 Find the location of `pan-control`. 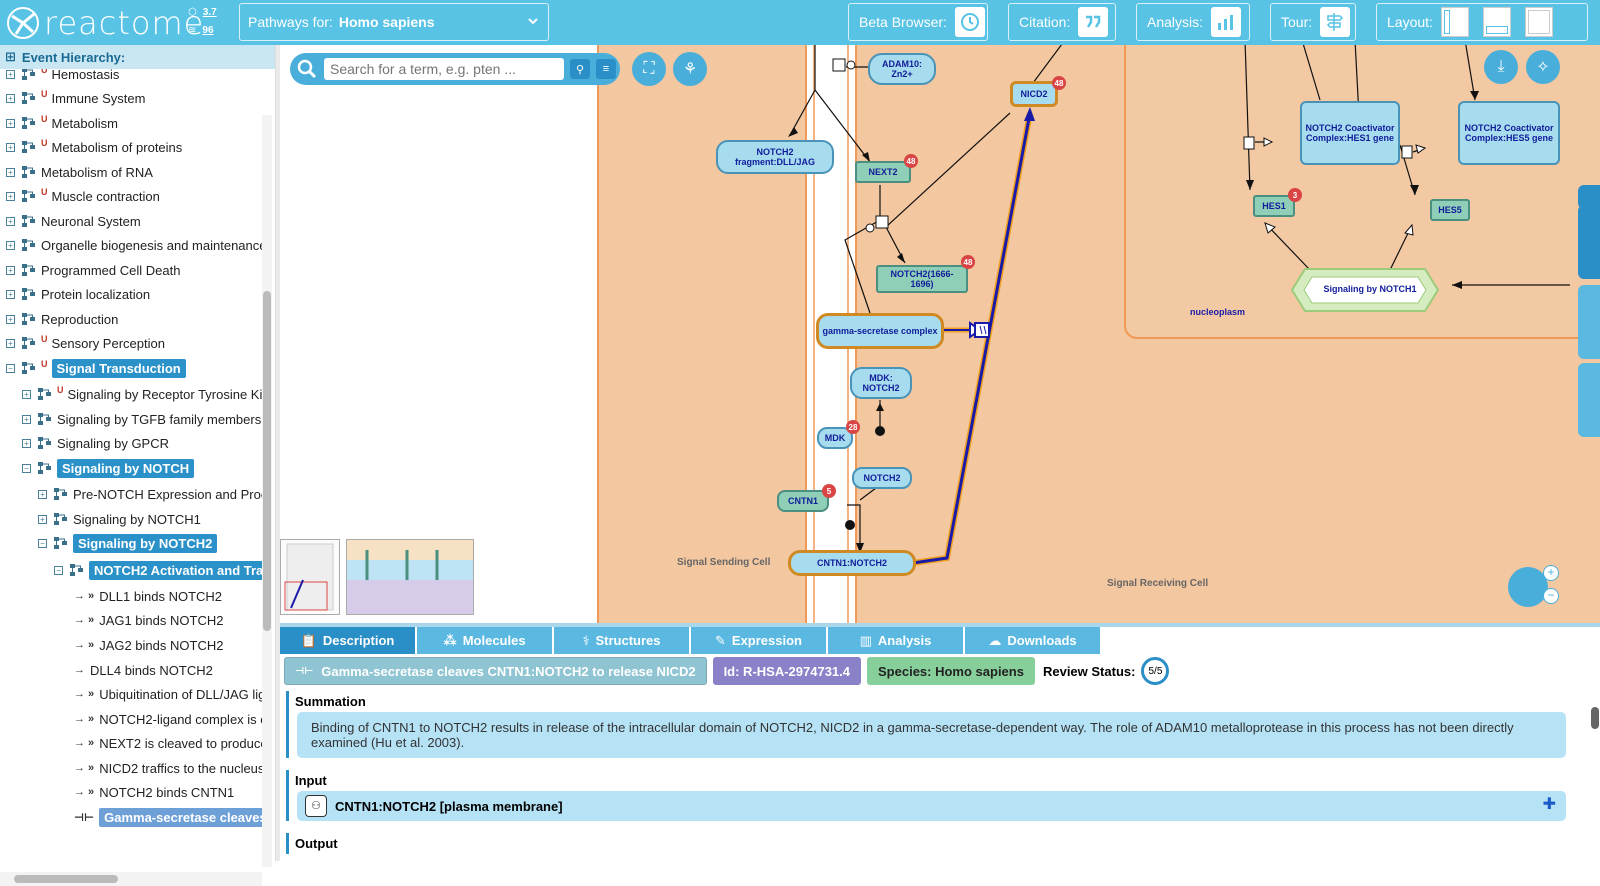

pan-control is located at coordinates (1528, 587).